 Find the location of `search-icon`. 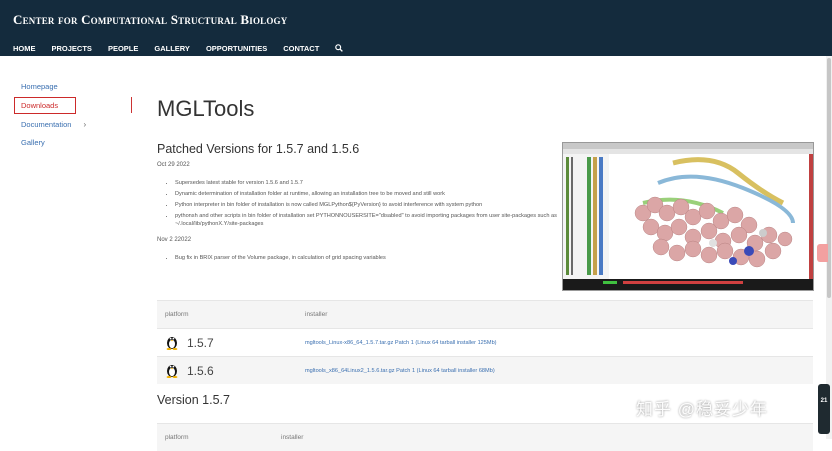

search-icon is located at coordinates (339, 48).